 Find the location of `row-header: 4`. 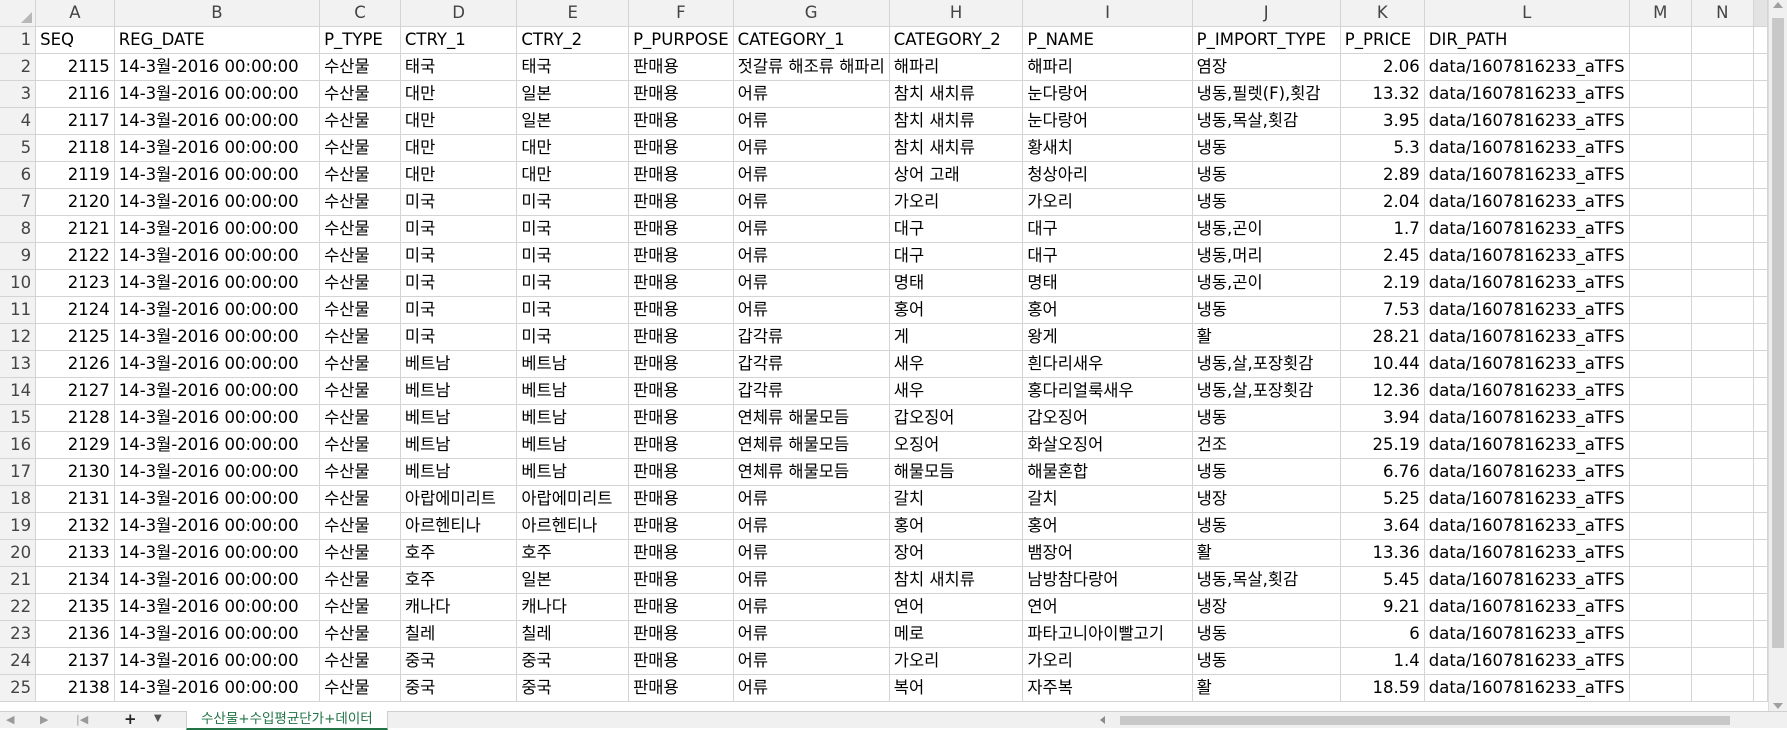

row-header: 4 is located at coordinates (18, 121).